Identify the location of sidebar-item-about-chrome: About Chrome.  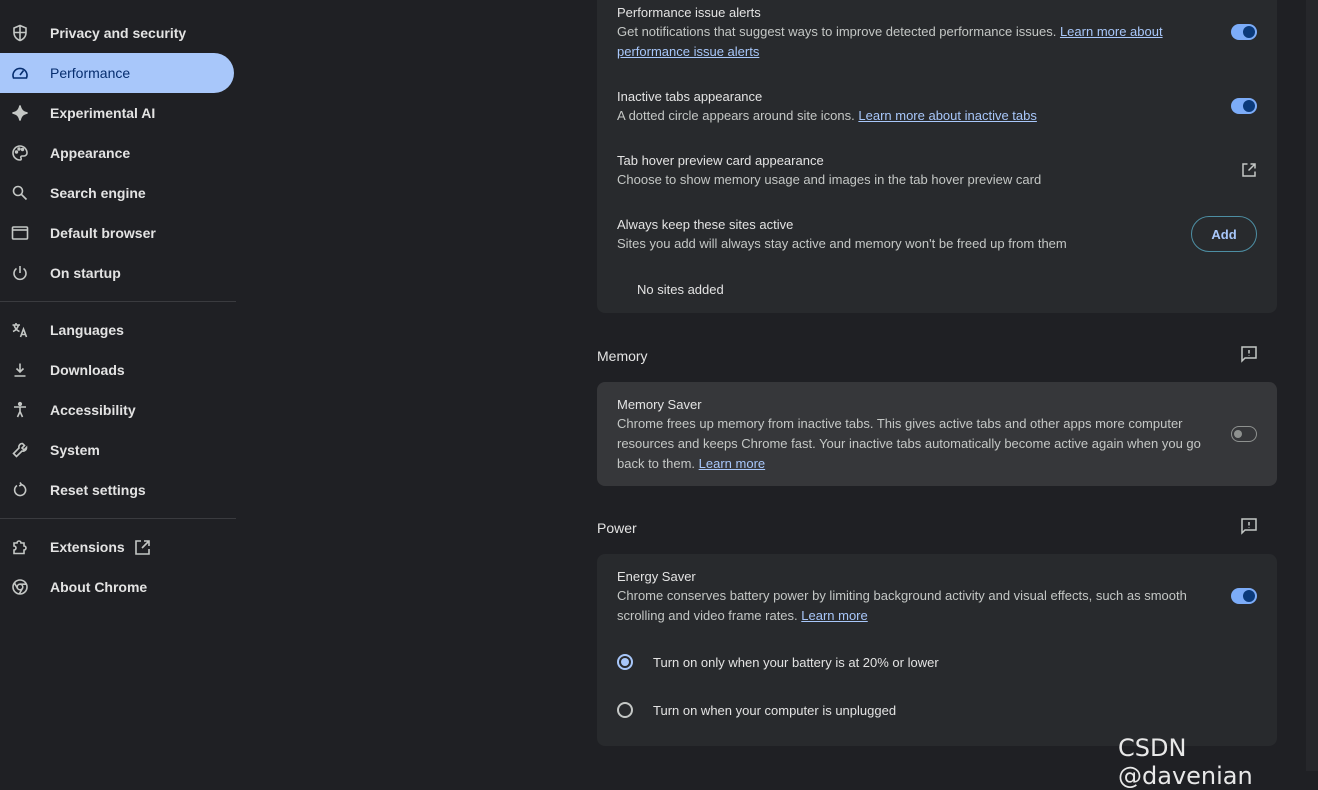
(117, 587).